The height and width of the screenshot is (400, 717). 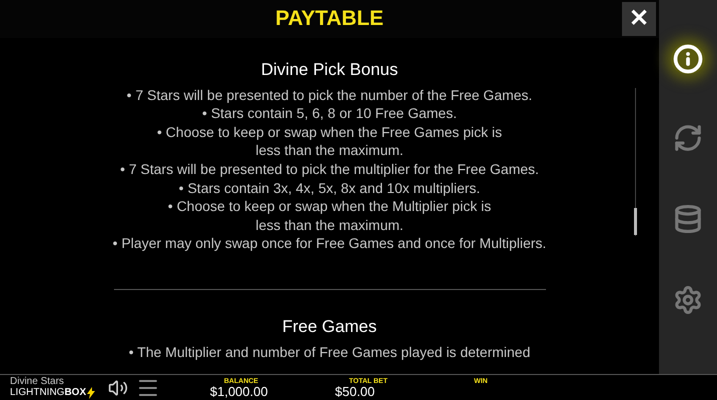 What do you see at coordinates (355, 391) in the screenshot?
I see `meter-value: $50.00` at bounding box center [355, 391].